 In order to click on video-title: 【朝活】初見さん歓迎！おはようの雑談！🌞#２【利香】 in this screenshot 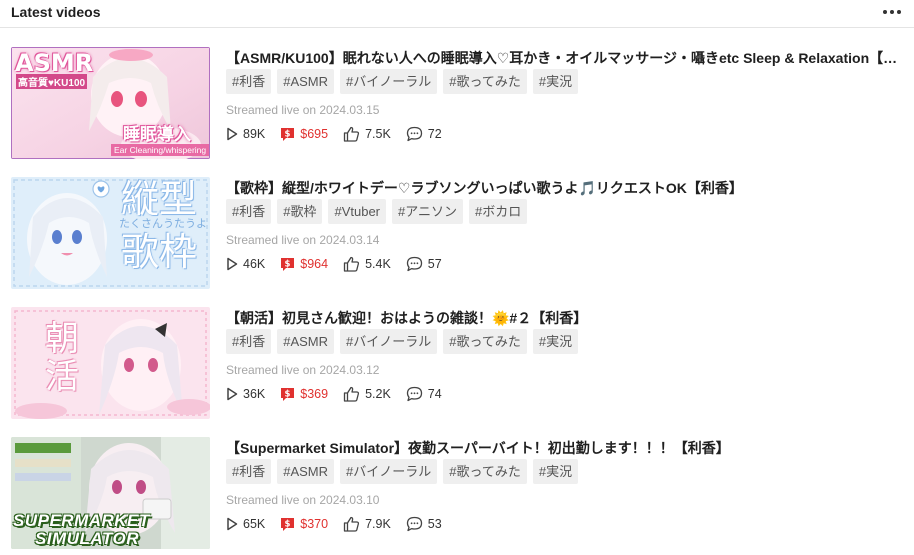, I will do `click(570, 318)`.